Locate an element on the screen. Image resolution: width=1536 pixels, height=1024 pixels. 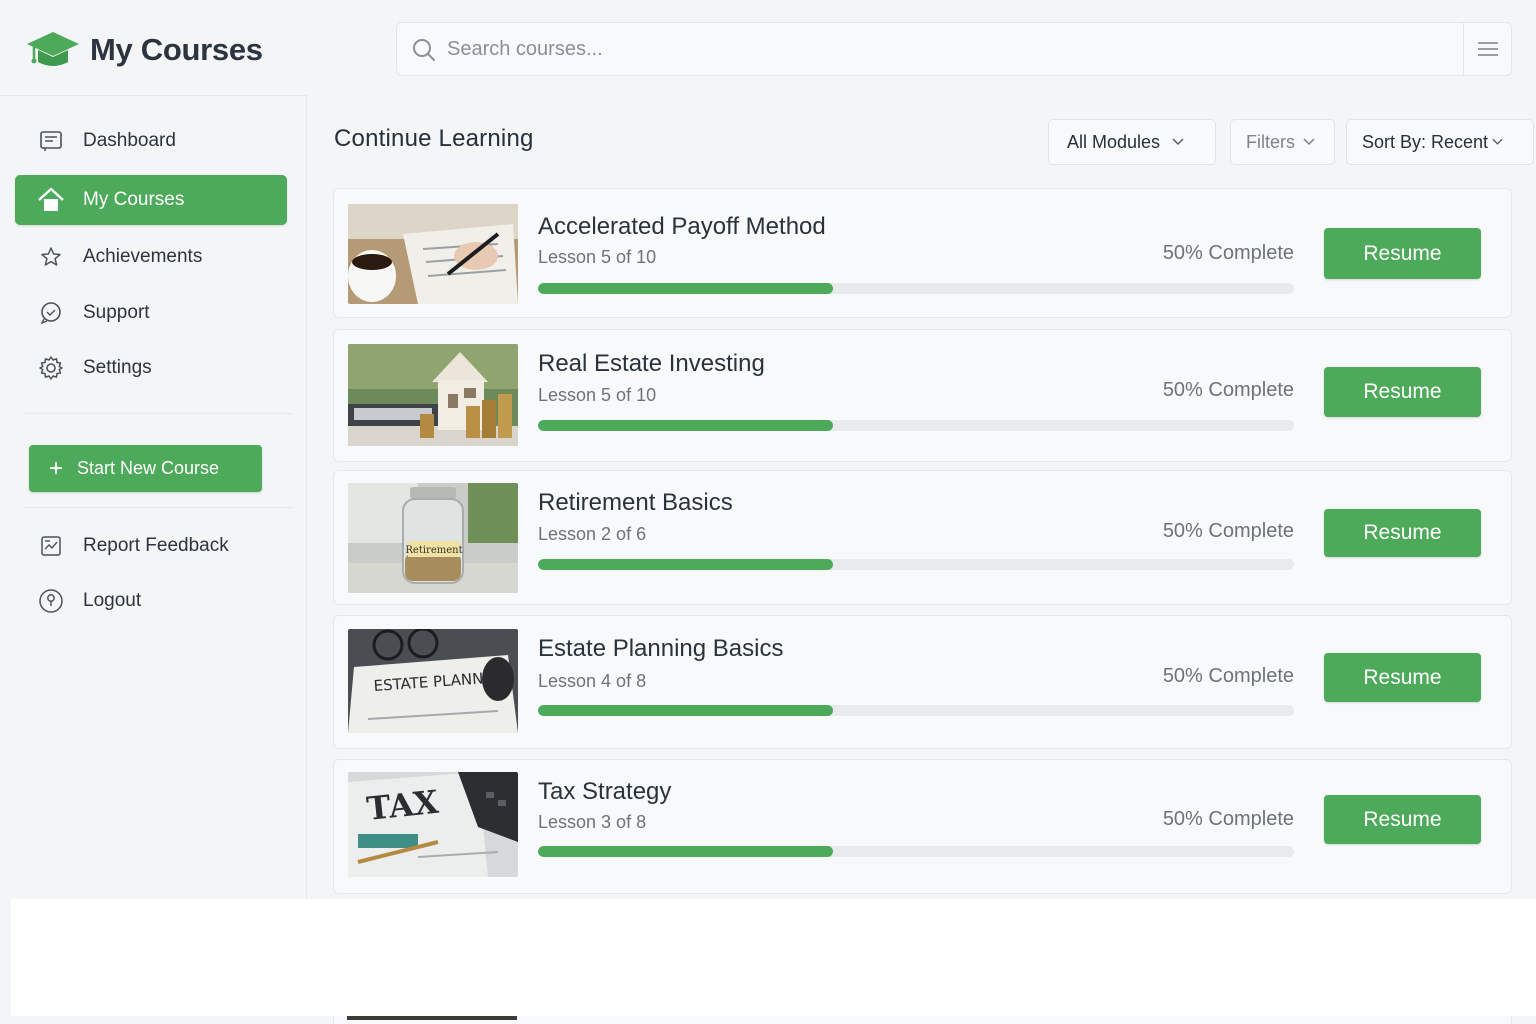
sidebar-item-support: Support is located at coordinates (151, 313).